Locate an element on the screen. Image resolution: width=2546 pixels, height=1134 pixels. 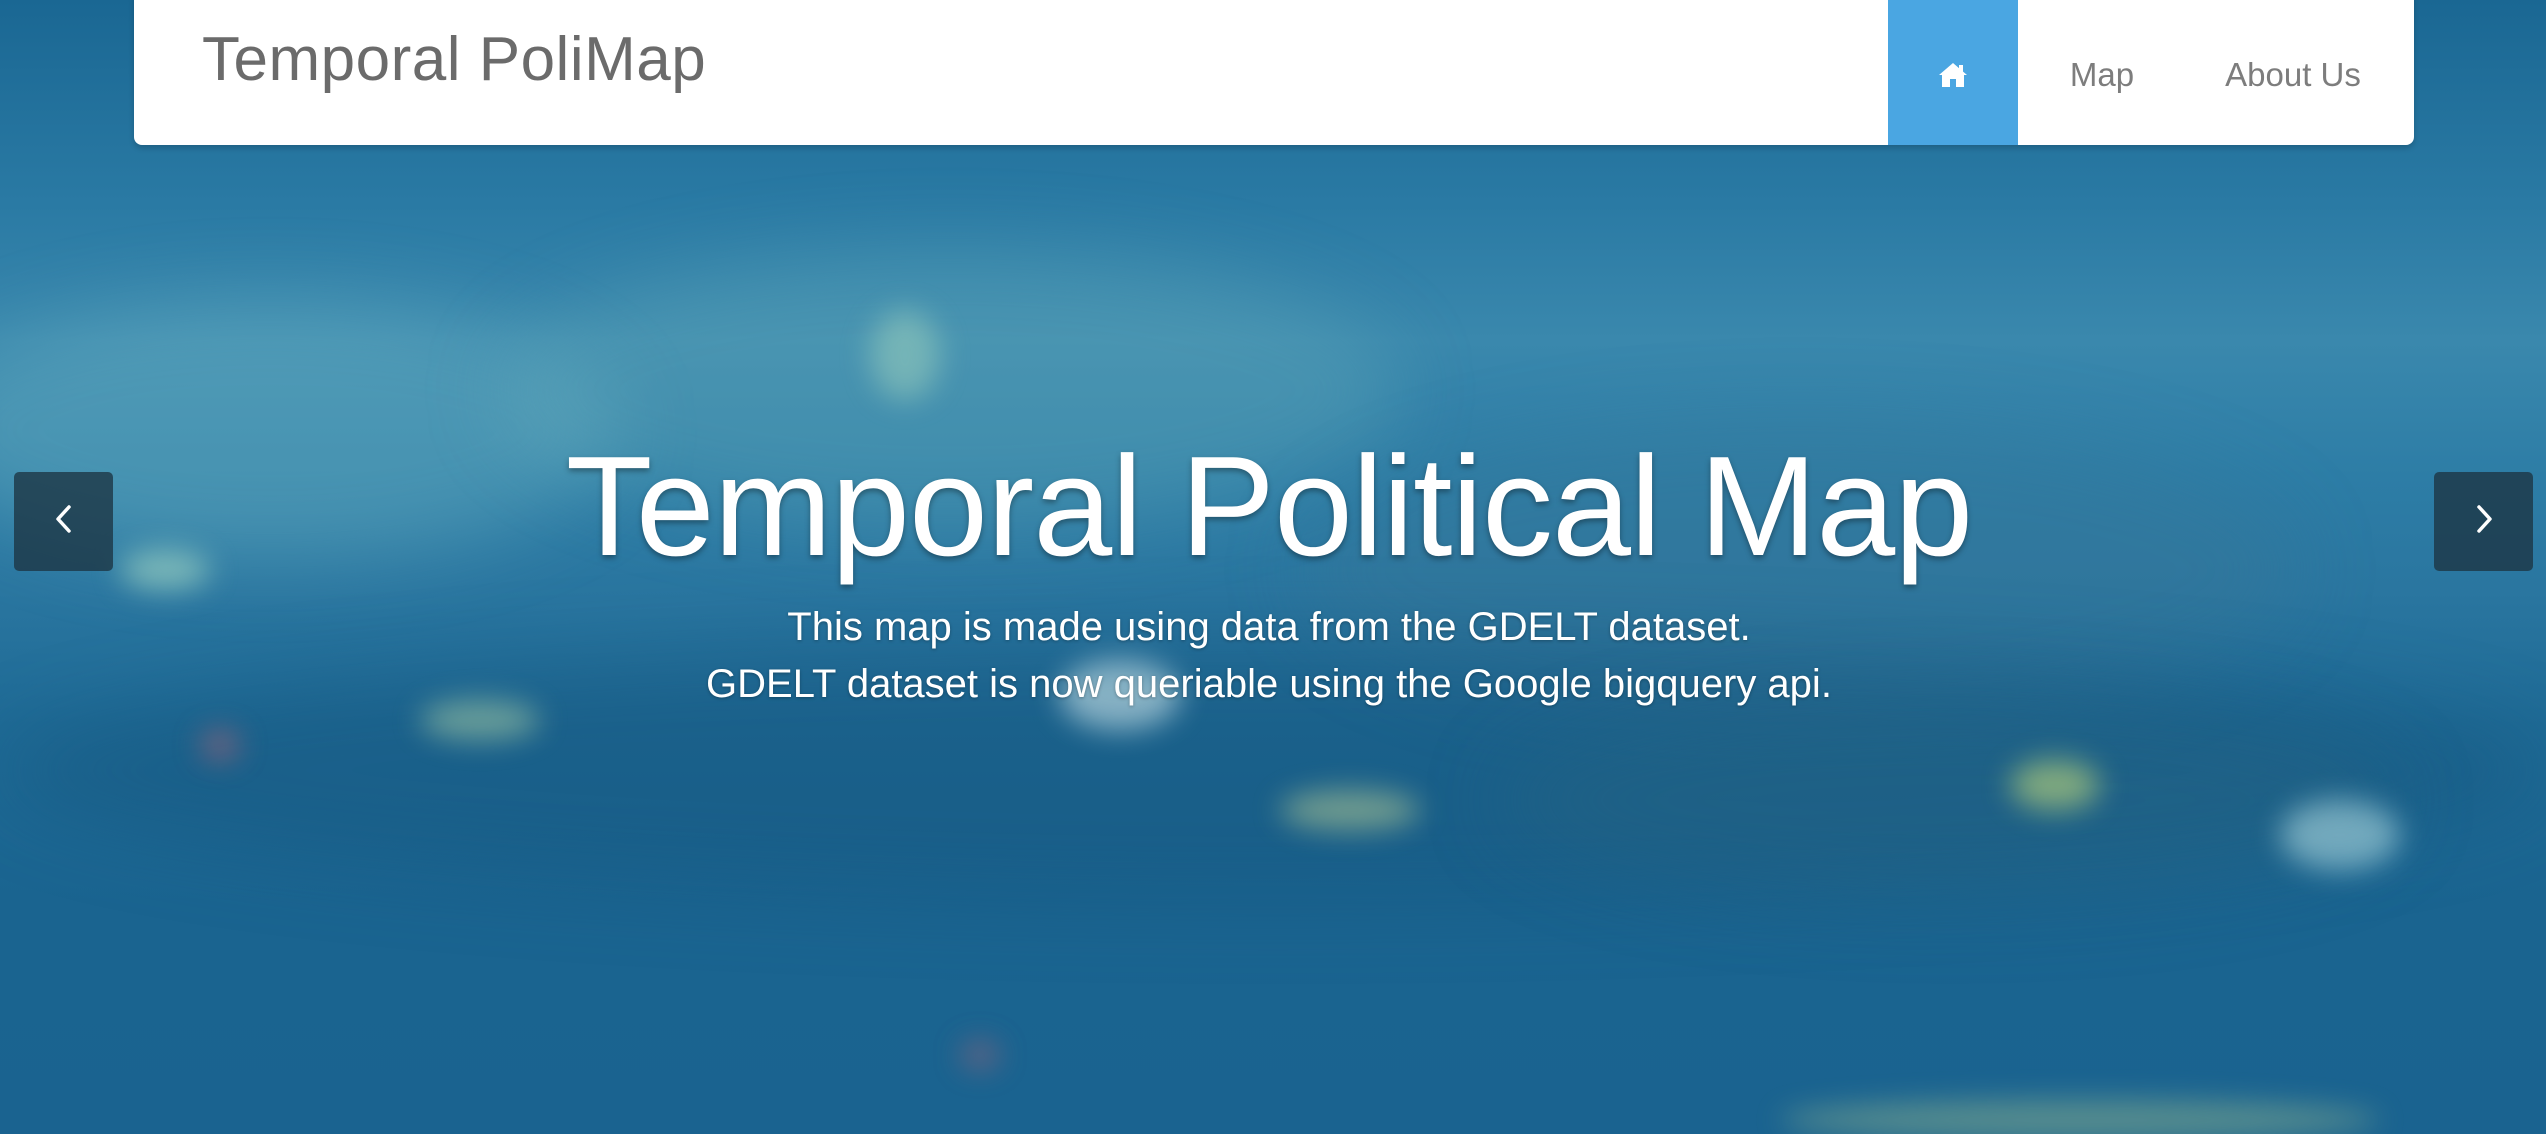
hero-title: Temporal Political Map is located at coordinates (1269, 506).